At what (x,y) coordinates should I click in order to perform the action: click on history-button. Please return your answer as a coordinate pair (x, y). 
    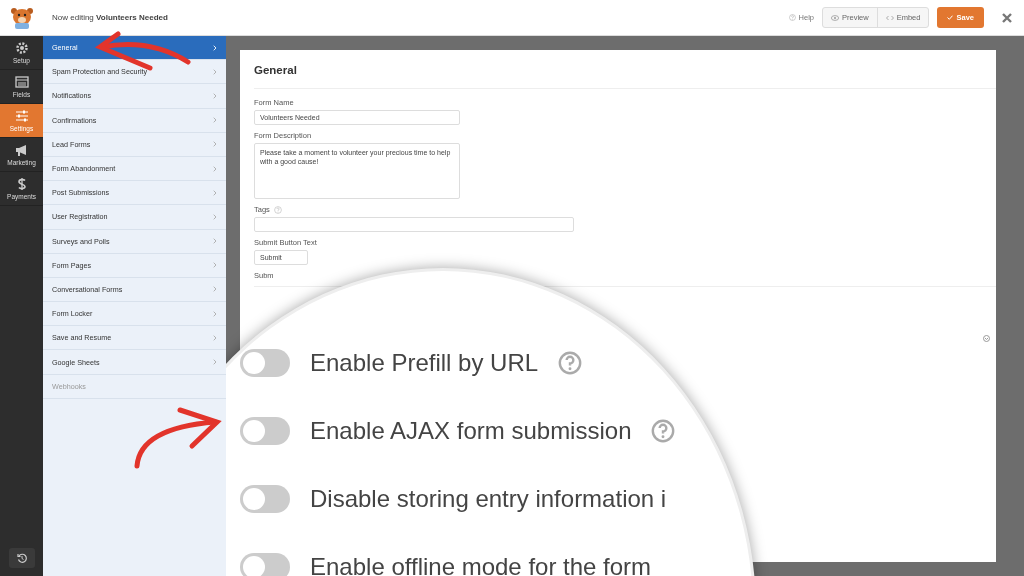
    Looking at the image, I should click on (21, 558).